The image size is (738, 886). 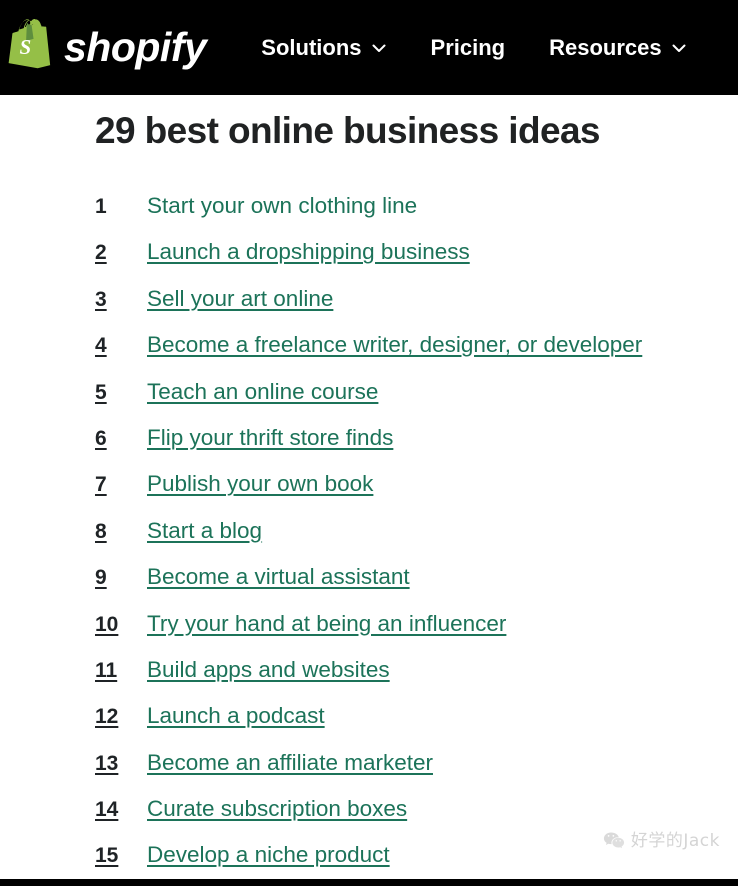 What do you see at coordinates (101, 346) in the screenshot?
I see `list-item-number: 4` at bounding box center [101, 346].